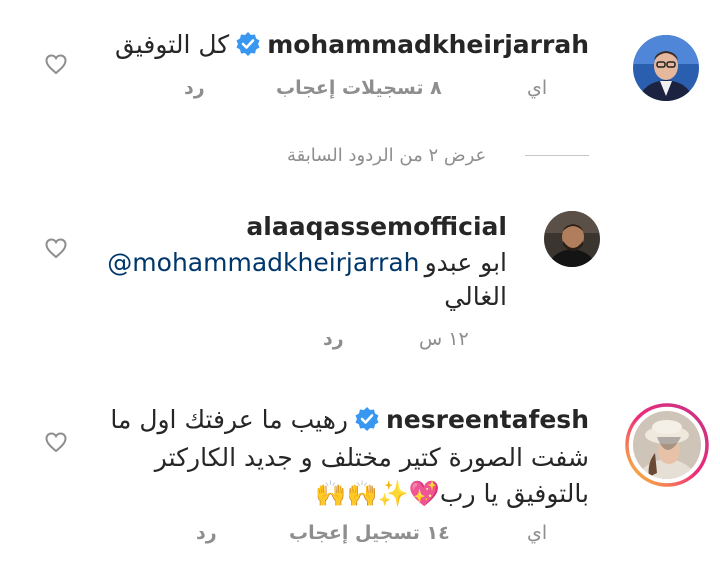 Image resolution: width=720 pixels, height=573 pixels. What do you see at coordinates (428, 44) in the screenshot?
I see `username: mohammadkheirjarrah` at bounding box center [428, 44].